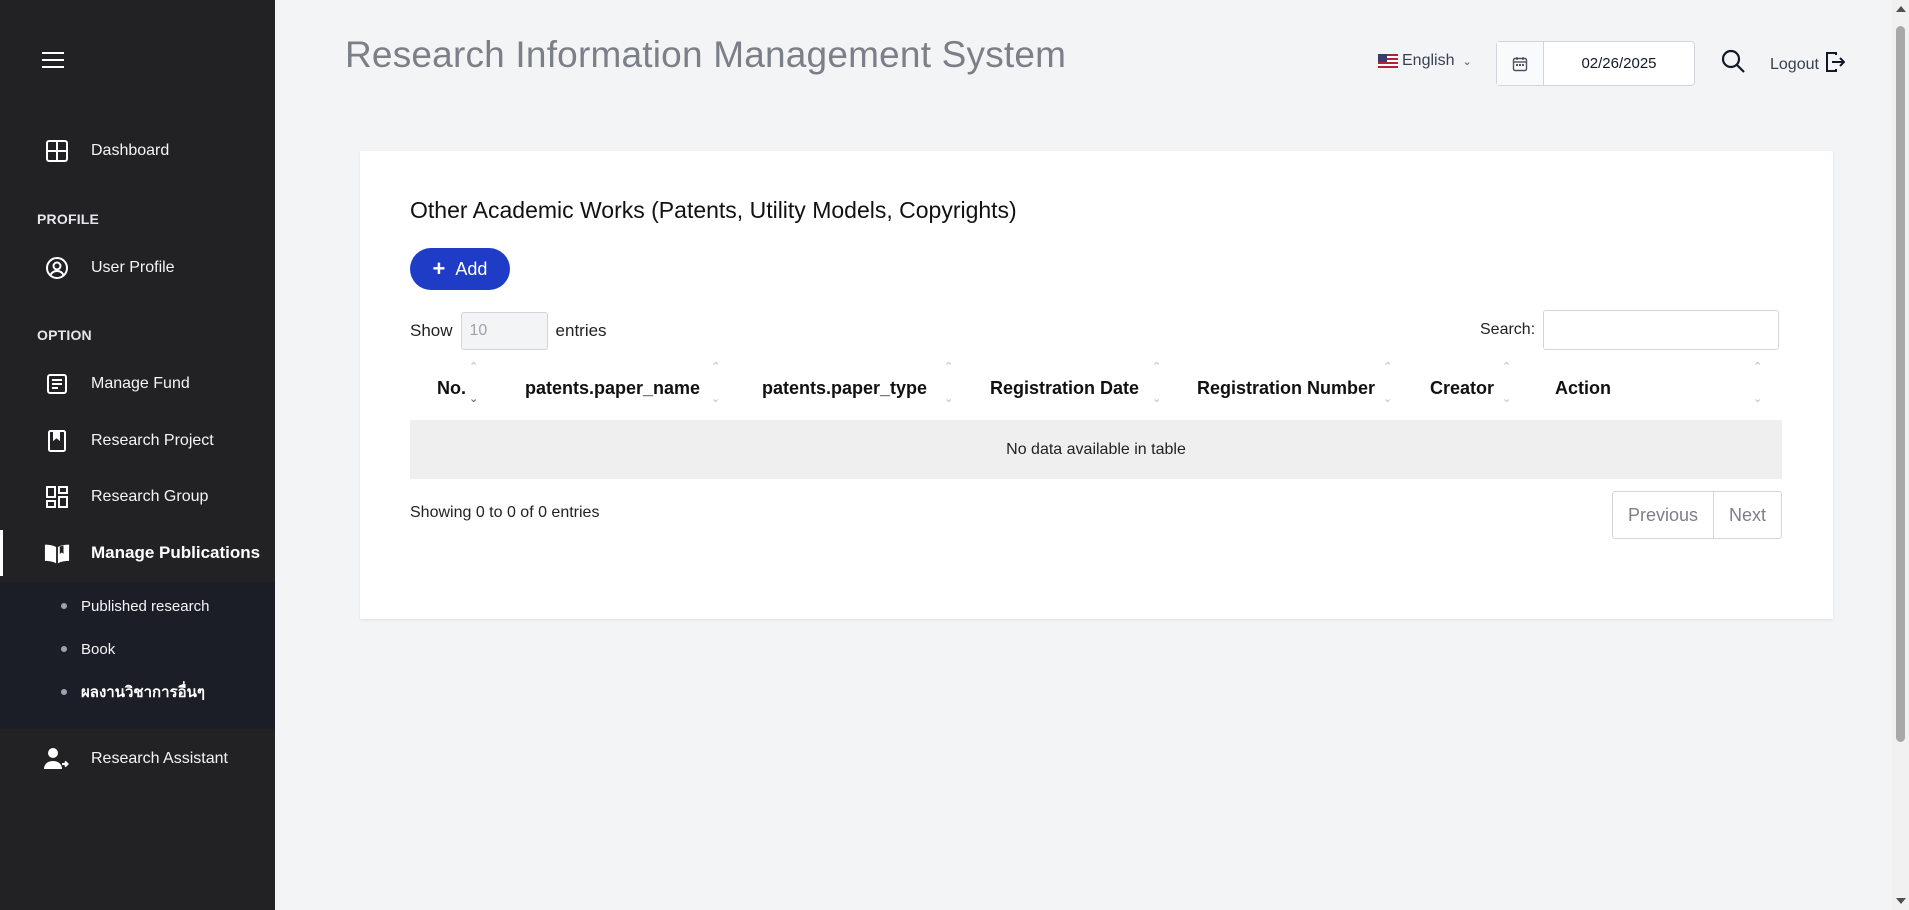 Image resolution: width=1909 pixels, height=910 pixels. What do you see at coordinates (1900, 384) in the screenshot?
I see `scrollbar-thumb` at bounding box center [1900, 384].